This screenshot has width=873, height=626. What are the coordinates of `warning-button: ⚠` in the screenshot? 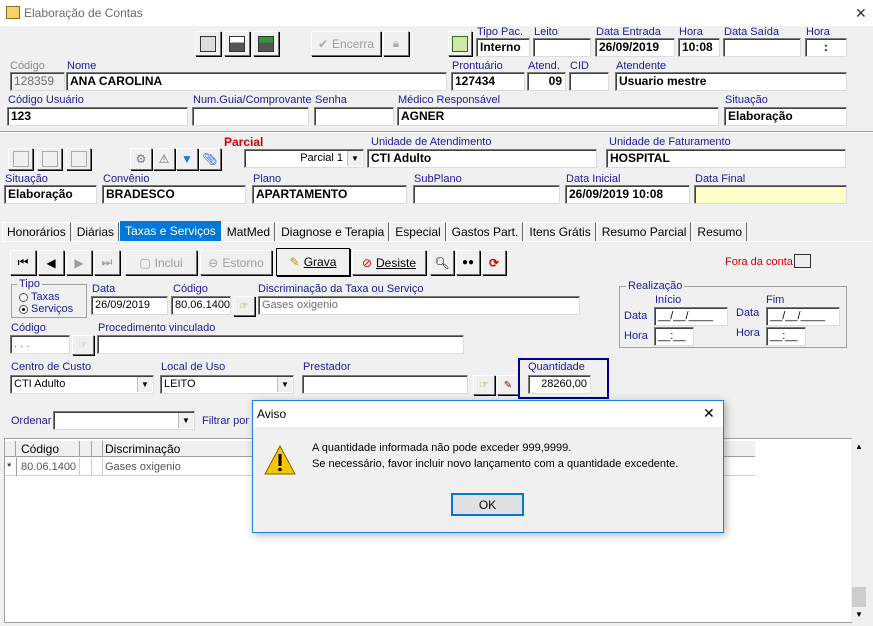 It's located at (164, 159).